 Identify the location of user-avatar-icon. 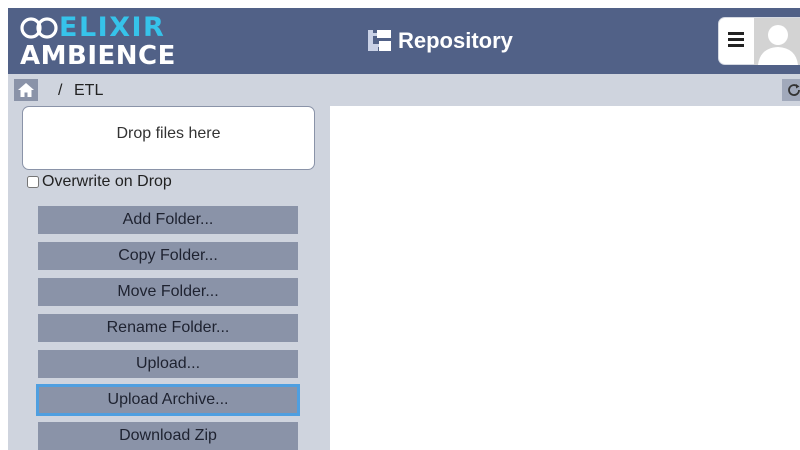
(777, 41).